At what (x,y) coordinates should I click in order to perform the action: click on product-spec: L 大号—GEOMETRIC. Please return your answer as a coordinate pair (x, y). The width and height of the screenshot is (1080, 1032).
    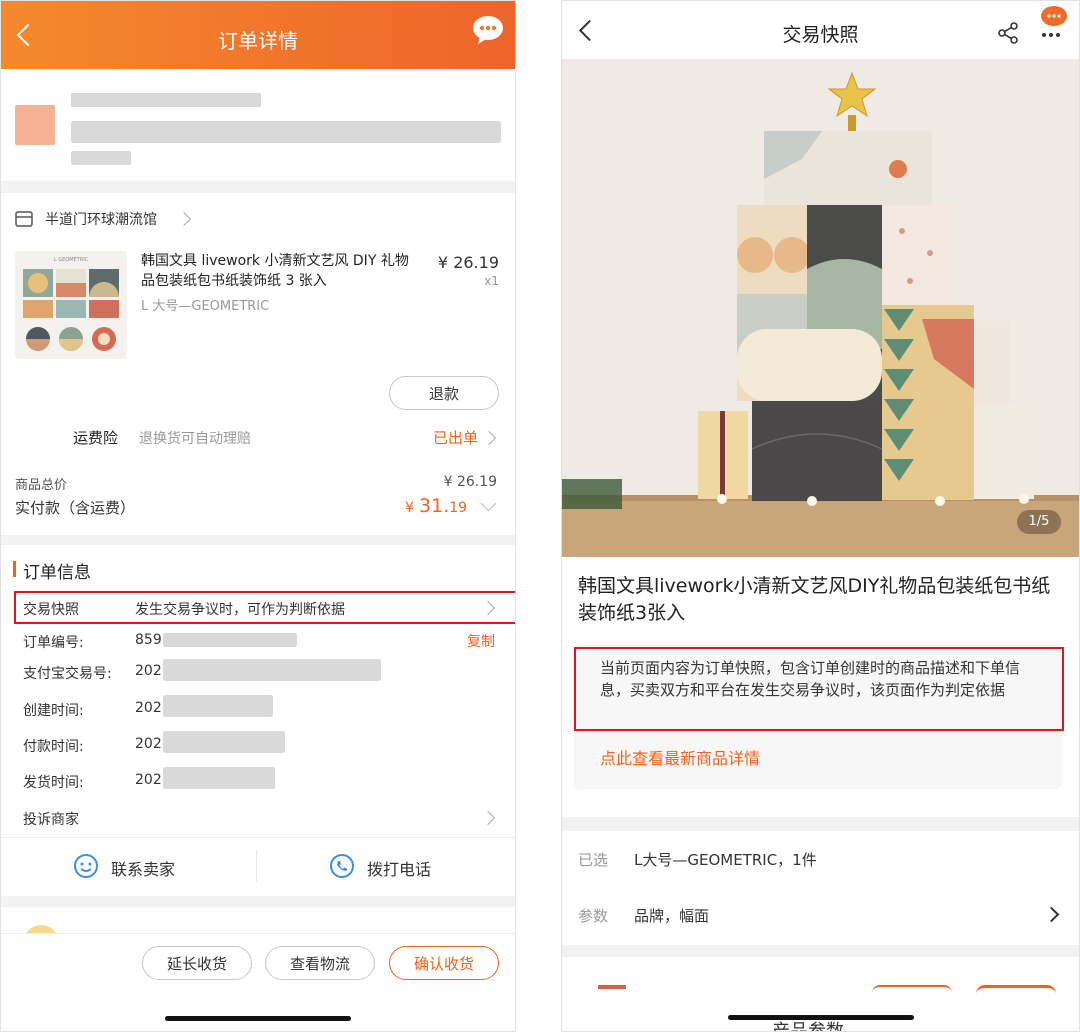
    Looking at the image, I should click on (205, 306).